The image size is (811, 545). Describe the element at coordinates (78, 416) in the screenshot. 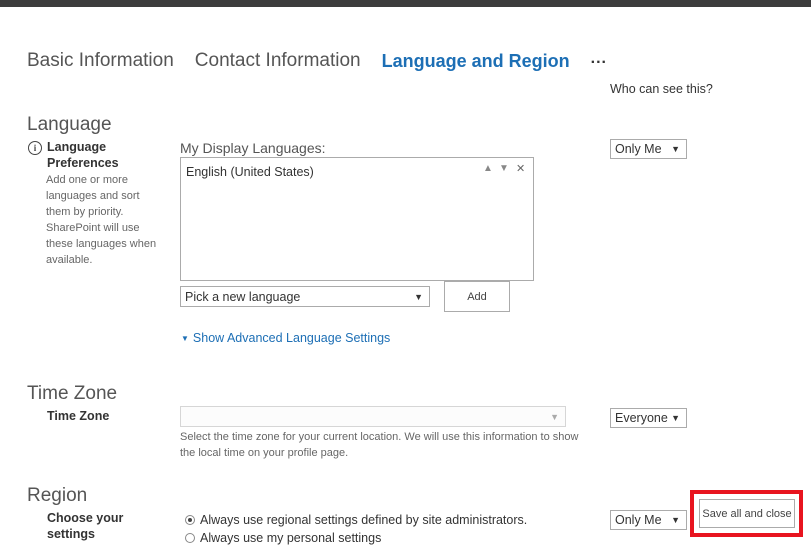

I see `time-zone-label: Time Zone` at that location.